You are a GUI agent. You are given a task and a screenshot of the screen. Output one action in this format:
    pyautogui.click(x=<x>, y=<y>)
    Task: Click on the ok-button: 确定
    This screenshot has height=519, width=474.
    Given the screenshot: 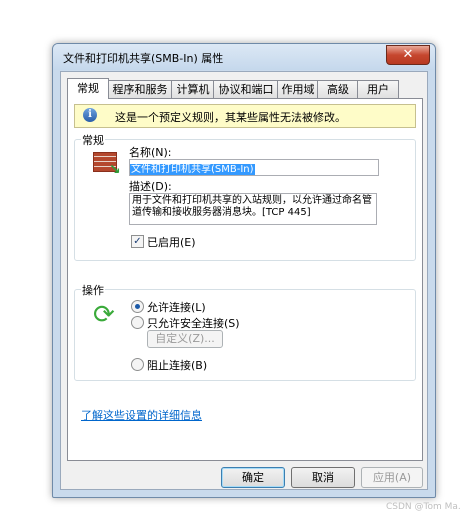 What is the action you would take?
    pyautogui.click(x=253, y=477)
    